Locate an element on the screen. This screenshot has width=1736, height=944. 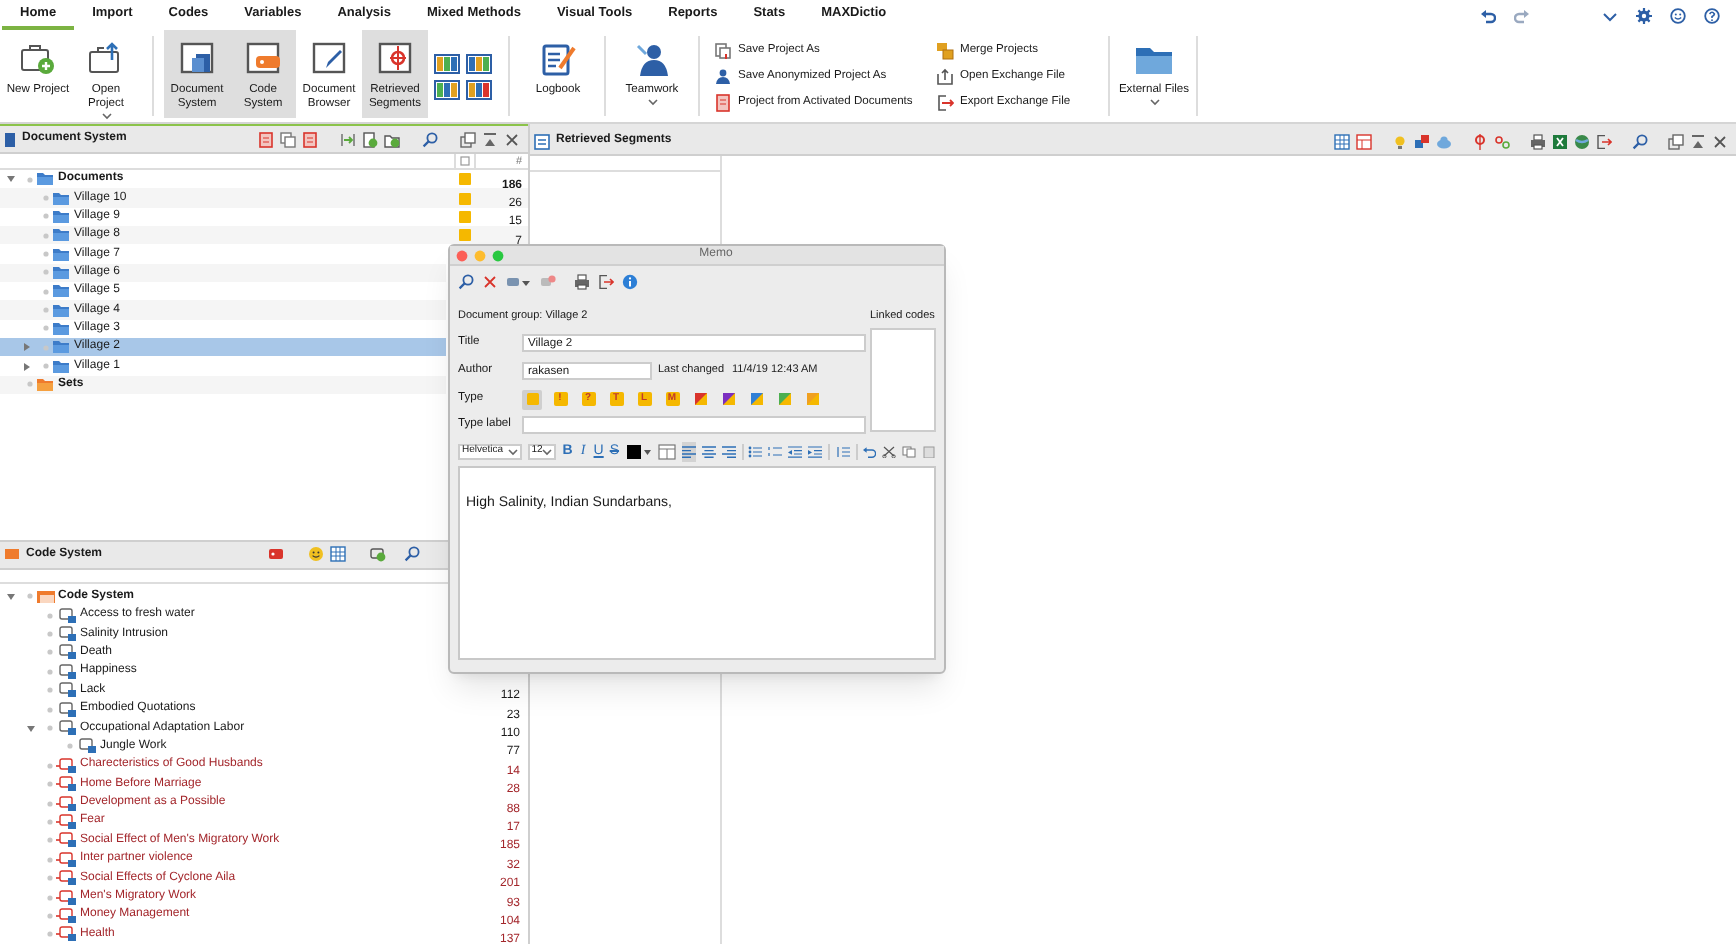
tag-menu-icon is located at coordinates (519, 282).